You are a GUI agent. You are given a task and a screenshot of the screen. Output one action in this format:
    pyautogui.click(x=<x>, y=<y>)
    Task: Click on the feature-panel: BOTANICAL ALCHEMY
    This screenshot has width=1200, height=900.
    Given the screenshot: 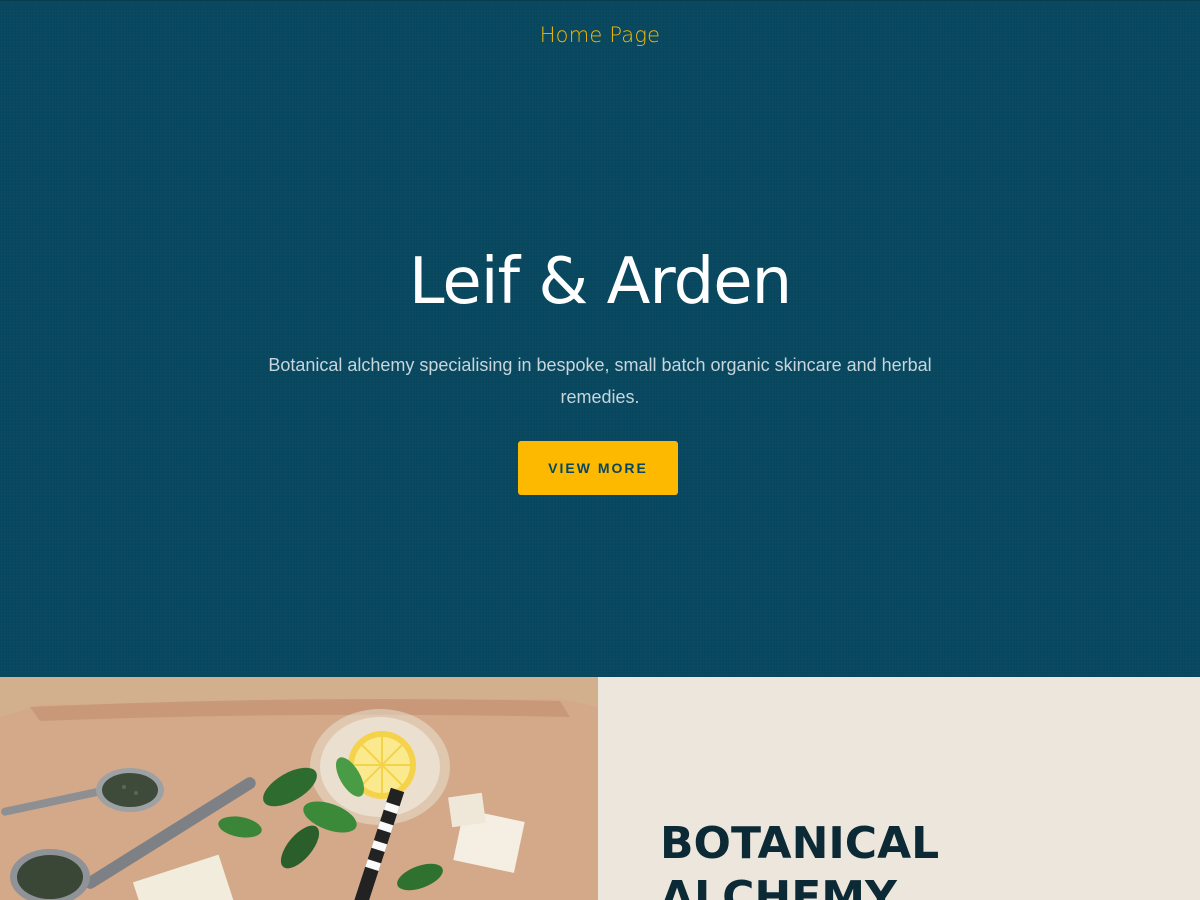 What is the action you would take?
    pyautogui.click(x=899, y=788)
    